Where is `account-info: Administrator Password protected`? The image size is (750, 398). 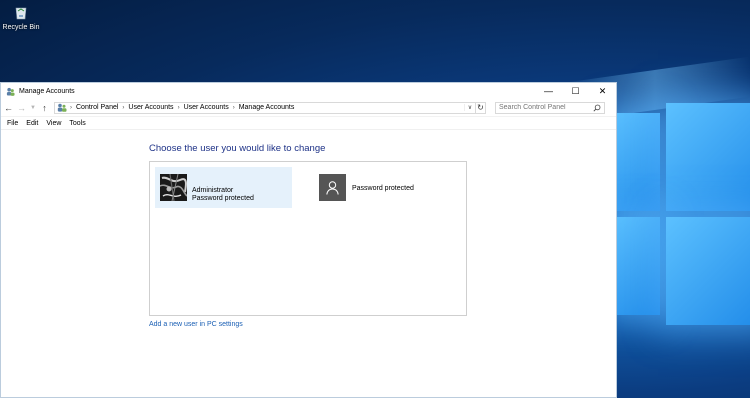 account-info: Administrator Password protected is located at coordinates (223, 195).